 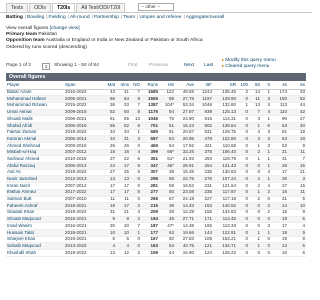 I want to click on player-link: Fakhar Zaman, so click(x=35, y=133).